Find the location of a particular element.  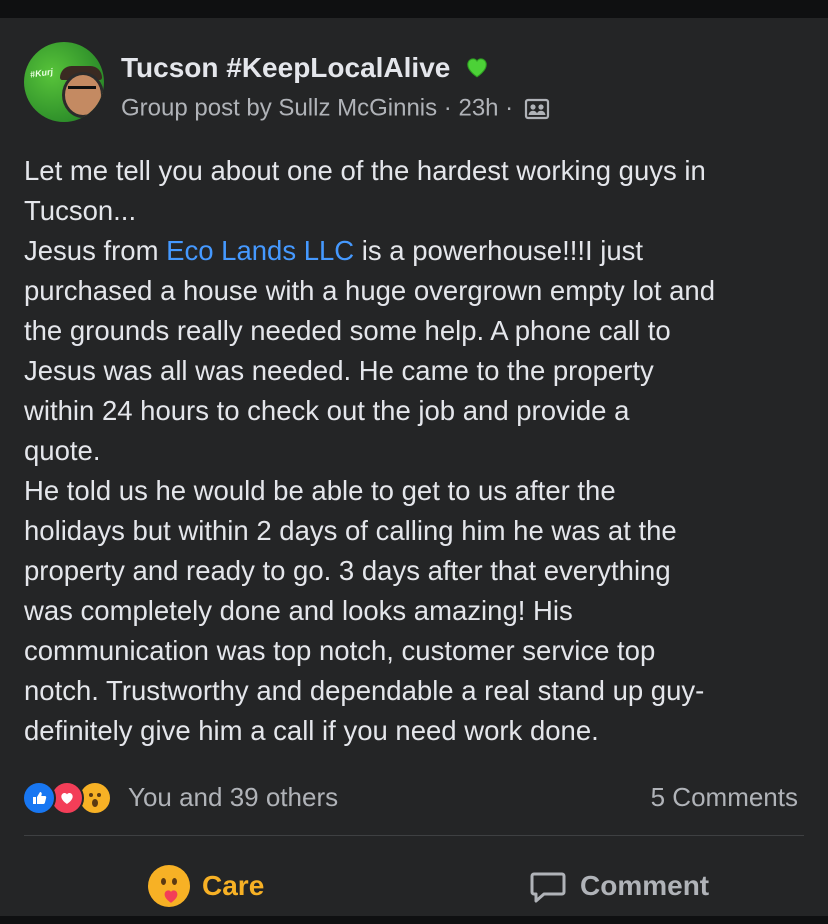

post-body-text: Jesus from is located at coordinates (95, 250).